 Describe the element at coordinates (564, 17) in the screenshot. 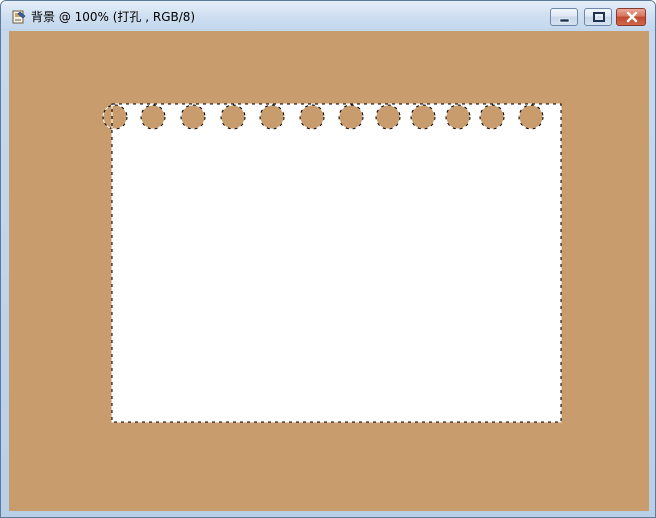

I see `minimize-button` at that location.